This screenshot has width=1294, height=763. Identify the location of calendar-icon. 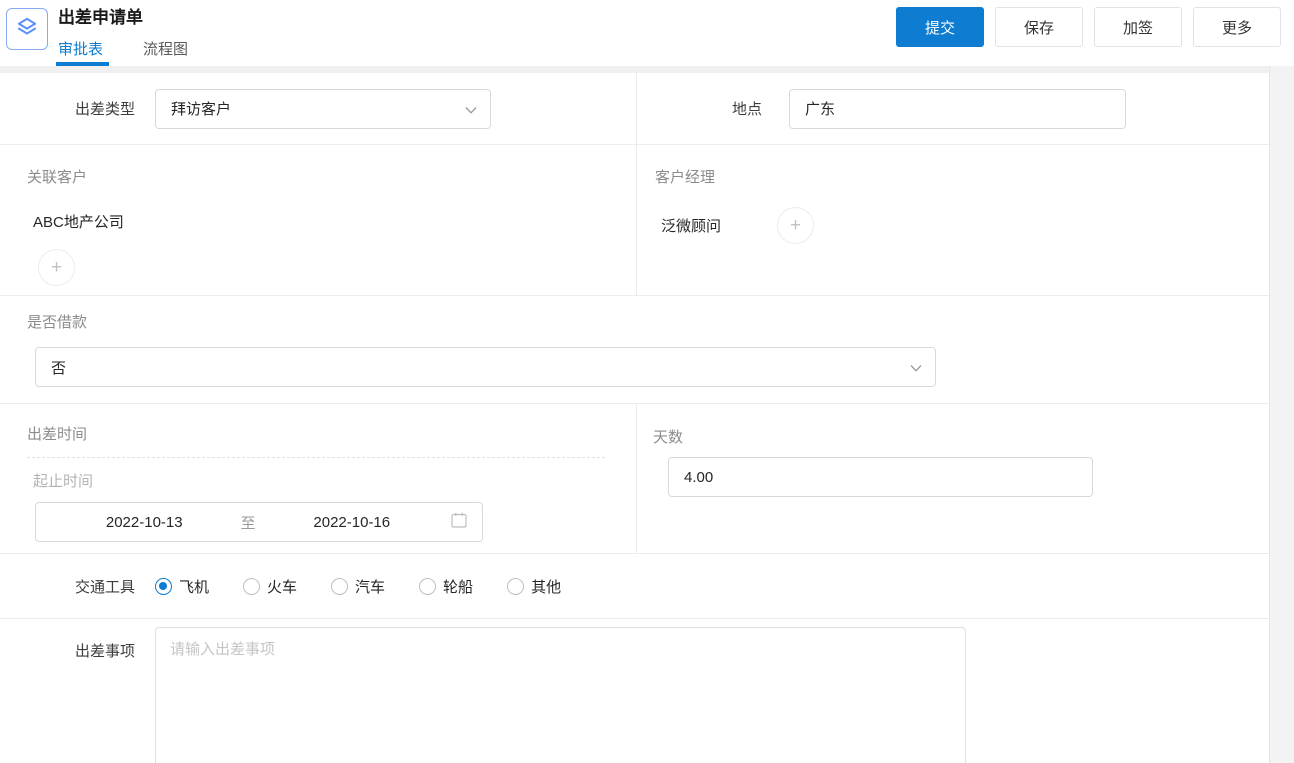
(459, 522).